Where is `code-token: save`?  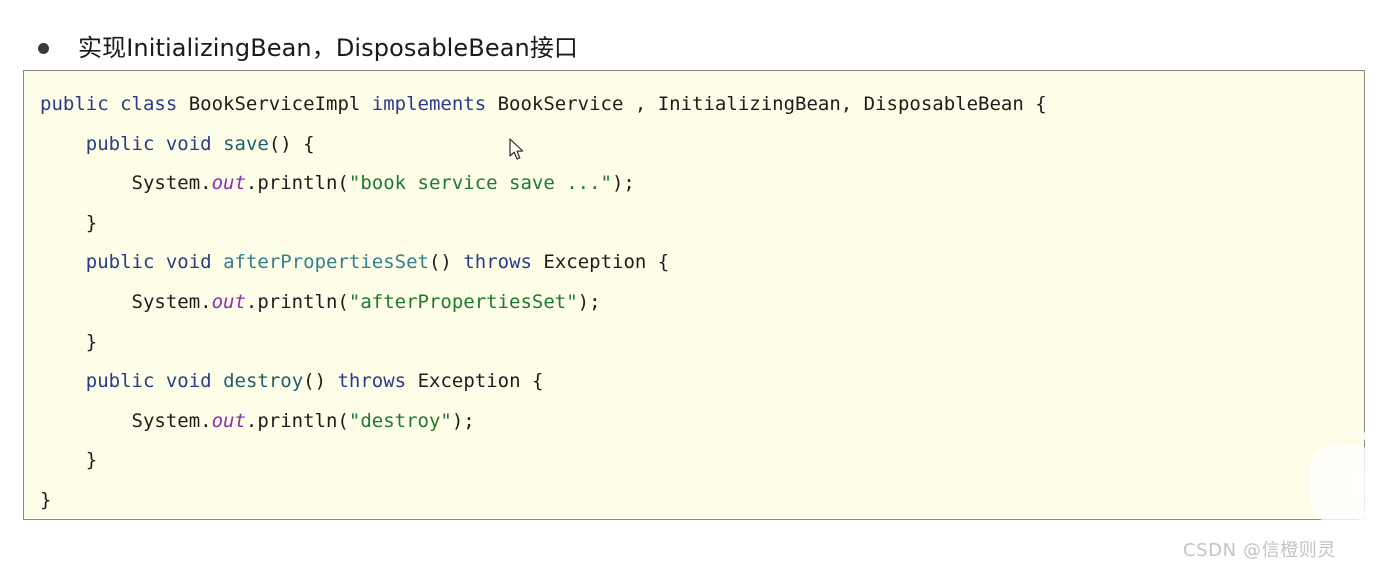
code-token: save is located at coordinates (246, 143).